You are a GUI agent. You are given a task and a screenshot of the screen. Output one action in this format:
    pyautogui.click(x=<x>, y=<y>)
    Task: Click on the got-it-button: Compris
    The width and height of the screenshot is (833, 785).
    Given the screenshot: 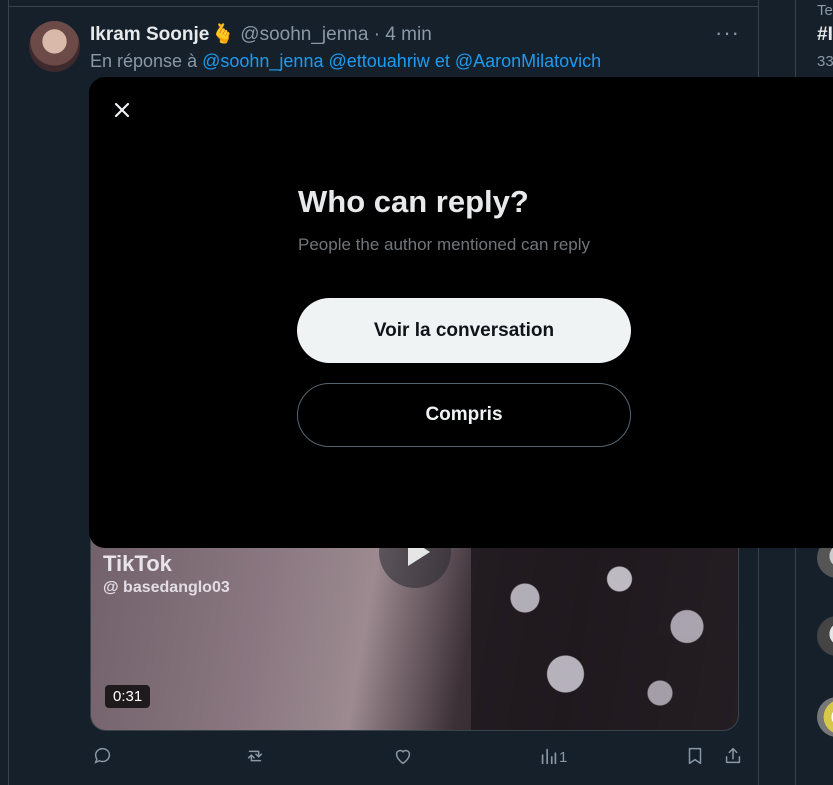 What is the action you would take?
    pyautogui.click(x=464, y=415)
    